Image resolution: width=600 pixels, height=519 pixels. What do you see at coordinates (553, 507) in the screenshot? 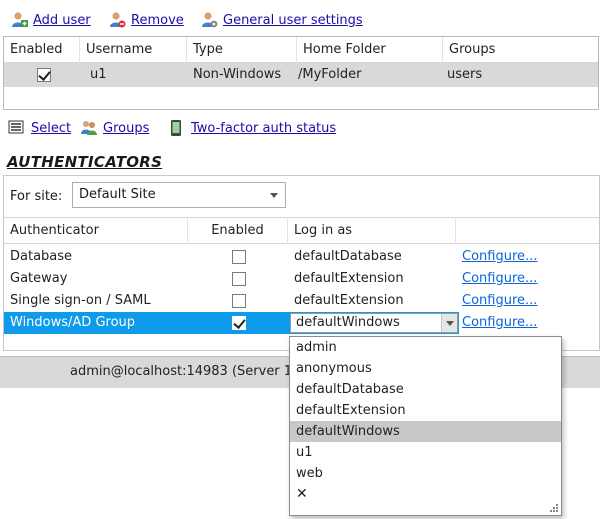
I see `resize-grip-icon` at bounding box center [553, 507].